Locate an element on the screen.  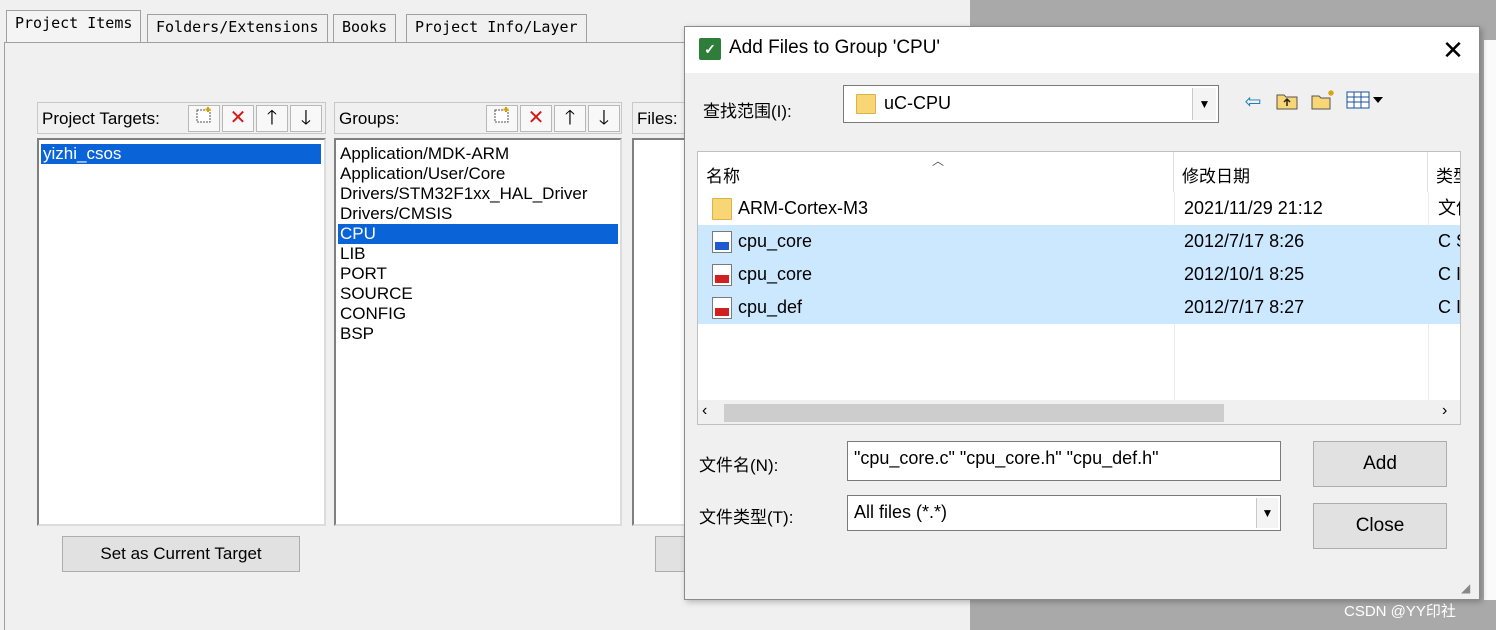
file-name: ARM-Cortex-M3 is located at coordinates (803, 208).